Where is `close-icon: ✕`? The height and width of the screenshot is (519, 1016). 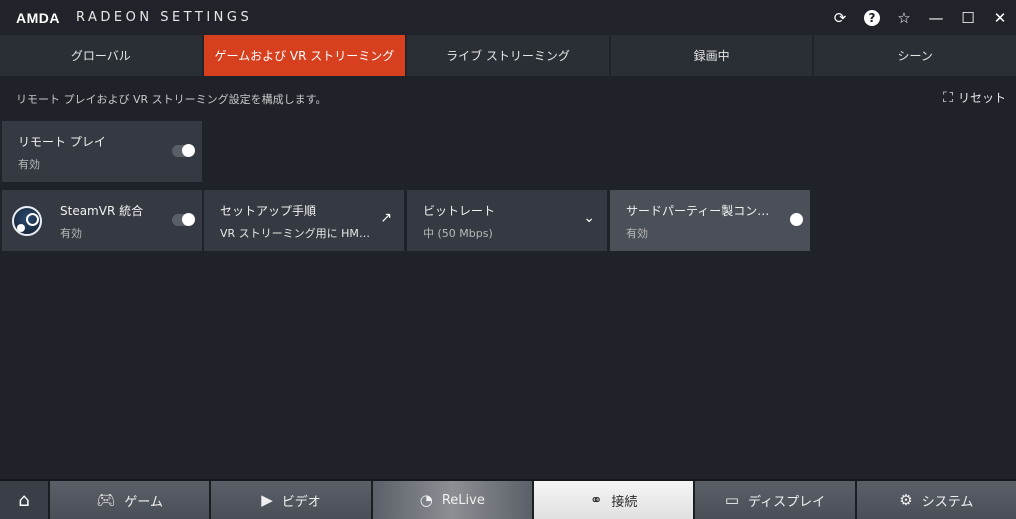
close-icon: ✕ is located at coordinates (1000, 18).